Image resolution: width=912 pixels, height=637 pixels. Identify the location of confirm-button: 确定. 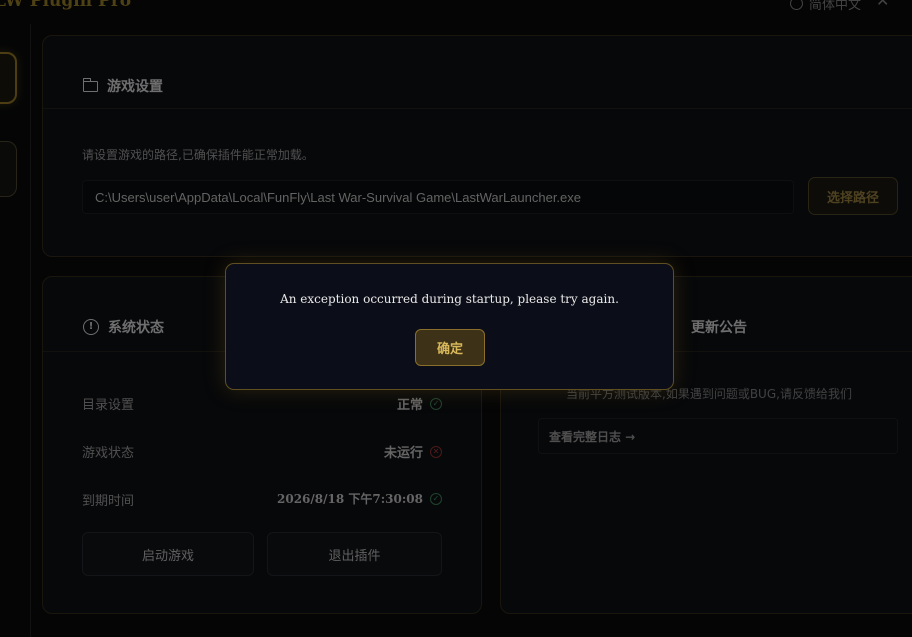
(450, 347).